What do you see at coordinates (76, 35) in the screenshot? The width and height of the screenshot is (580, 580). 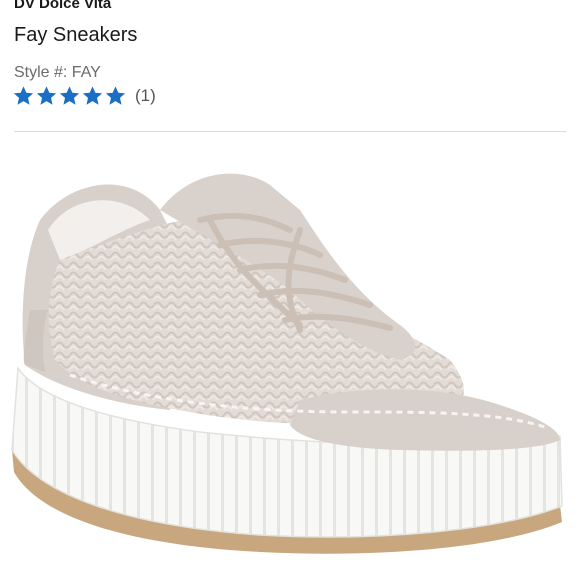 I see `product-title: Fay Sneakers` at bounding box center [76, 35].